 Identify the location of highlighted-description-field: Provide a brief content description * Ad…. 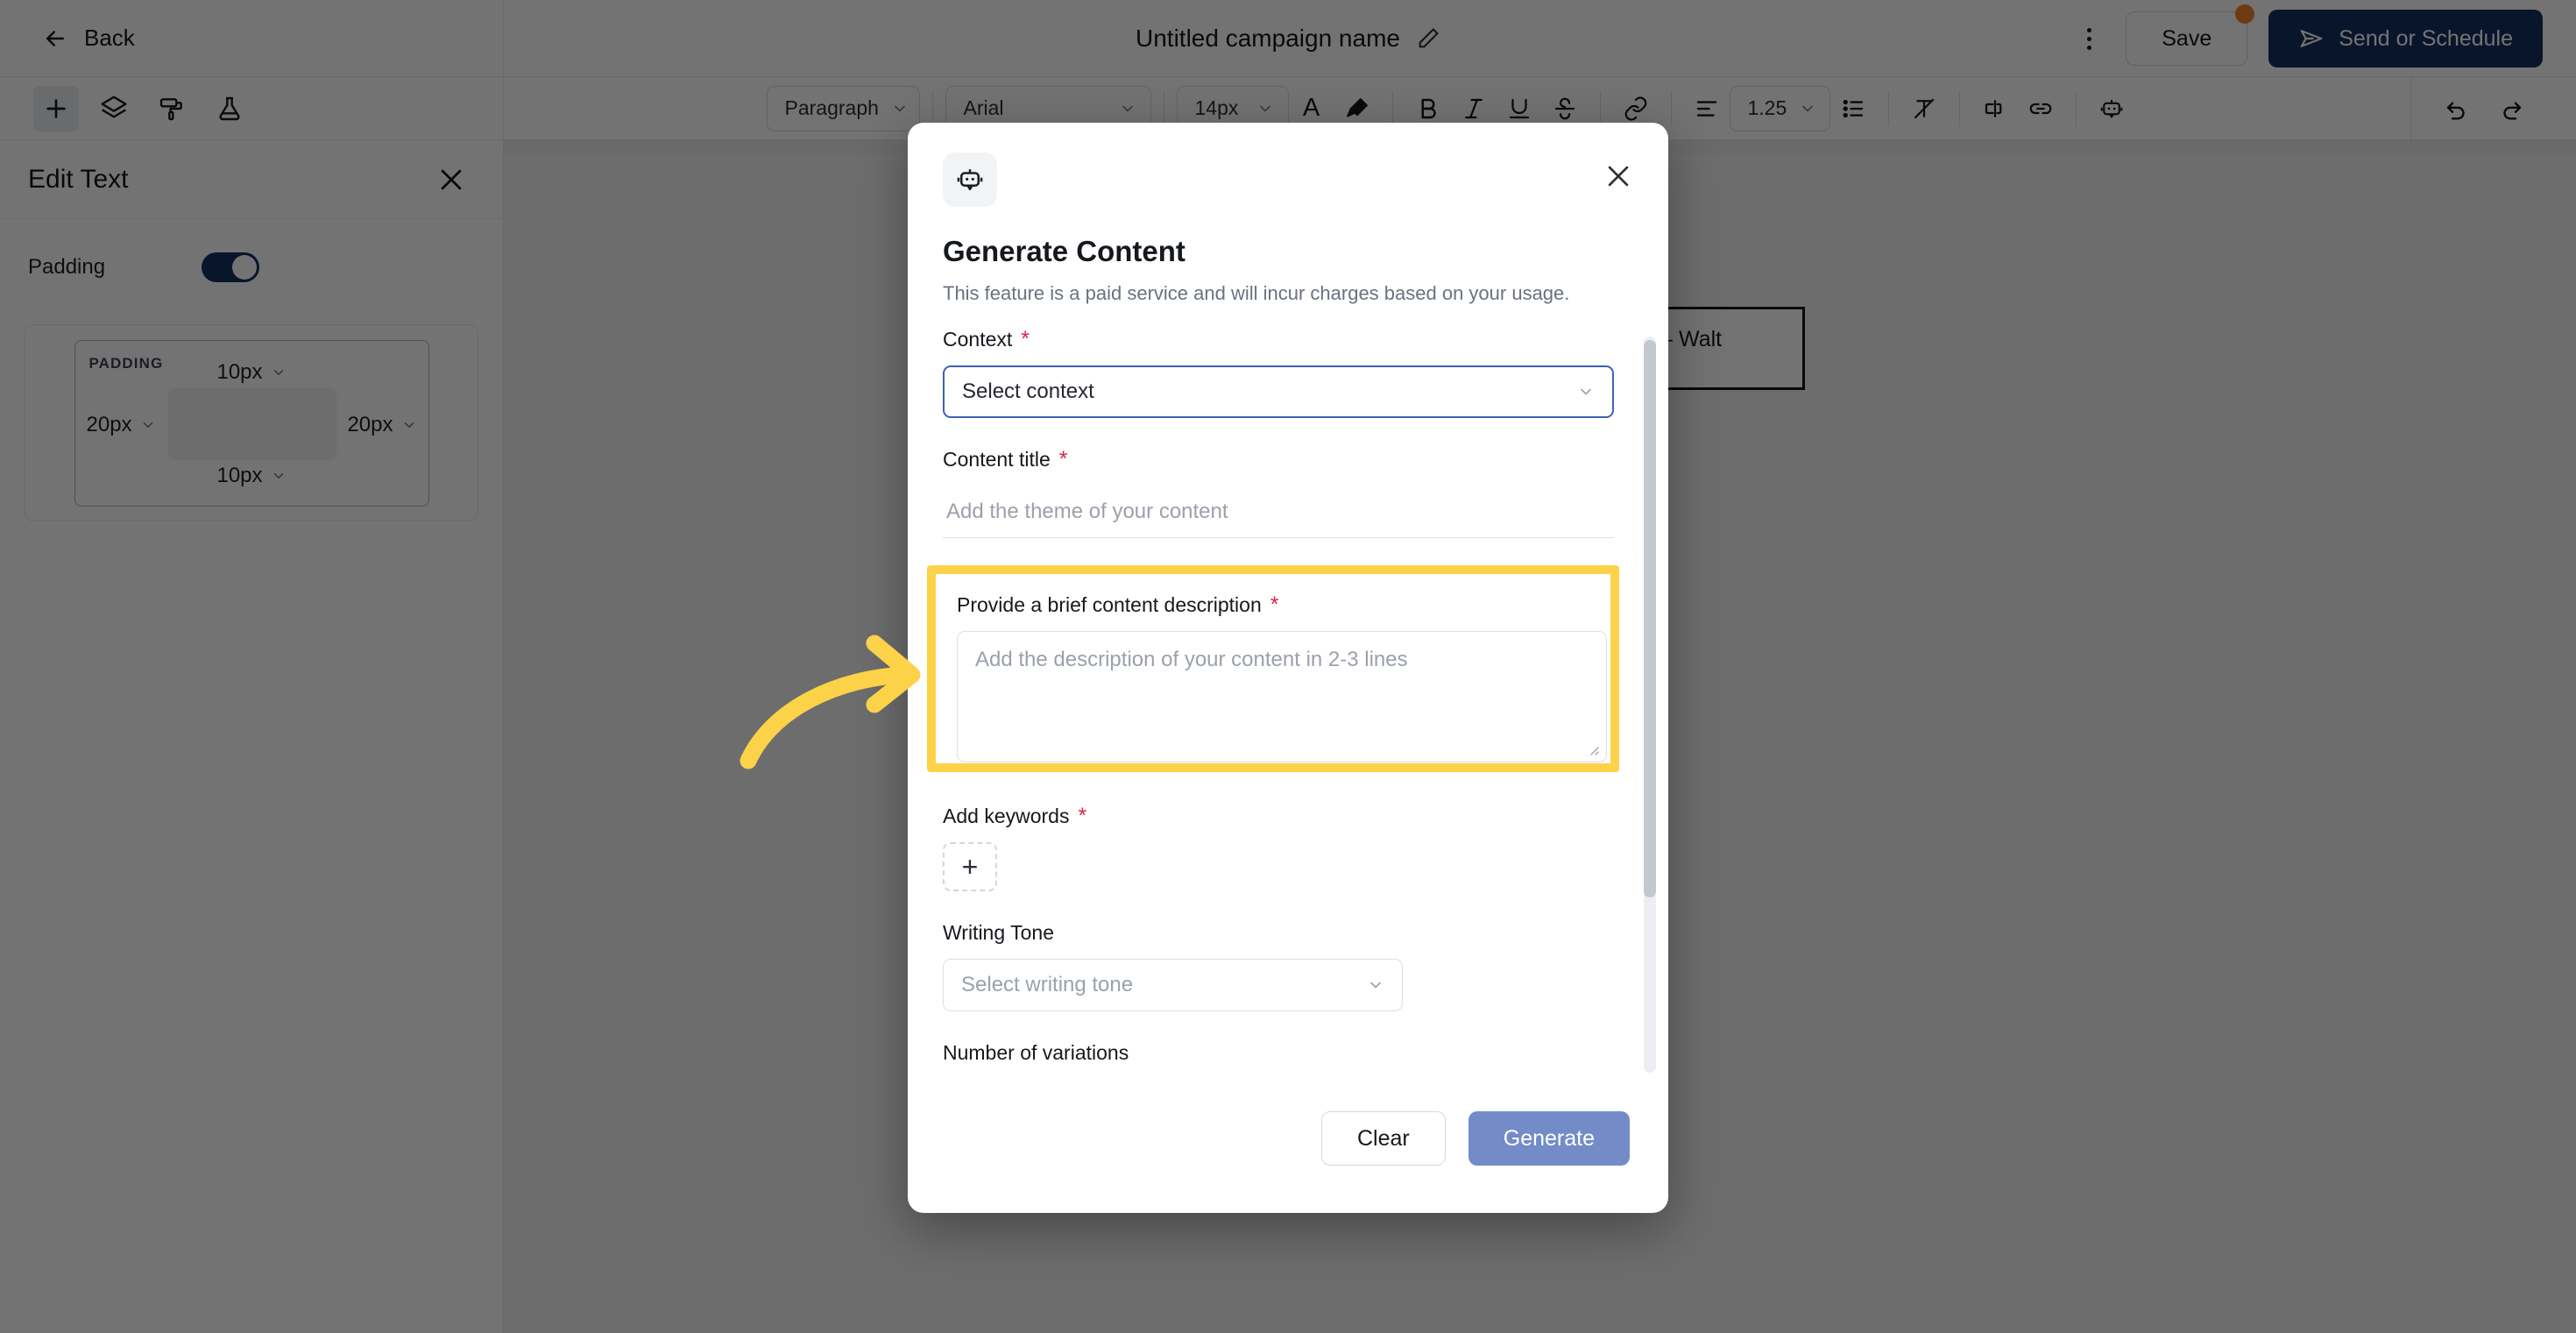
(1273, 668).